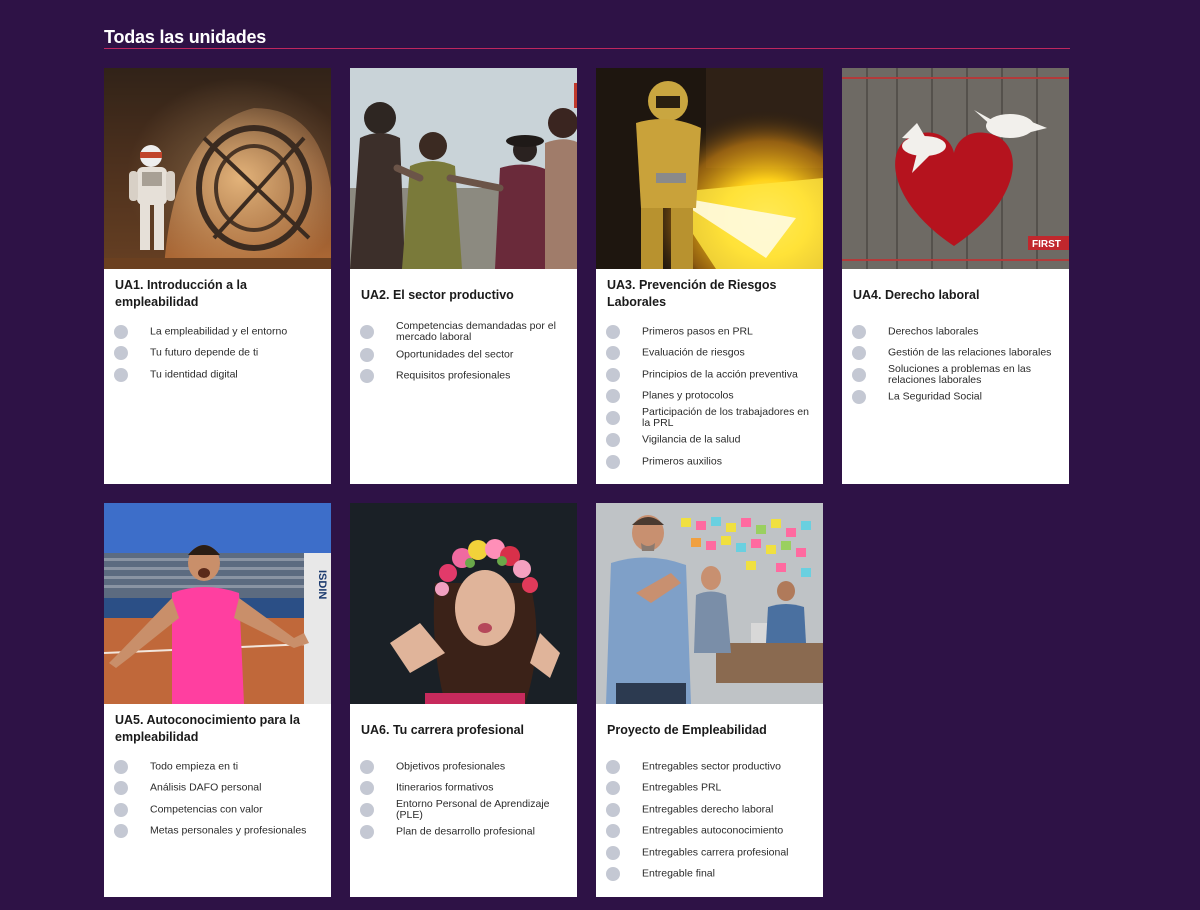 This screenshot has height=910, width=1200. I want to click on list-item: Análisis DAFO personal, so click(219, 788).